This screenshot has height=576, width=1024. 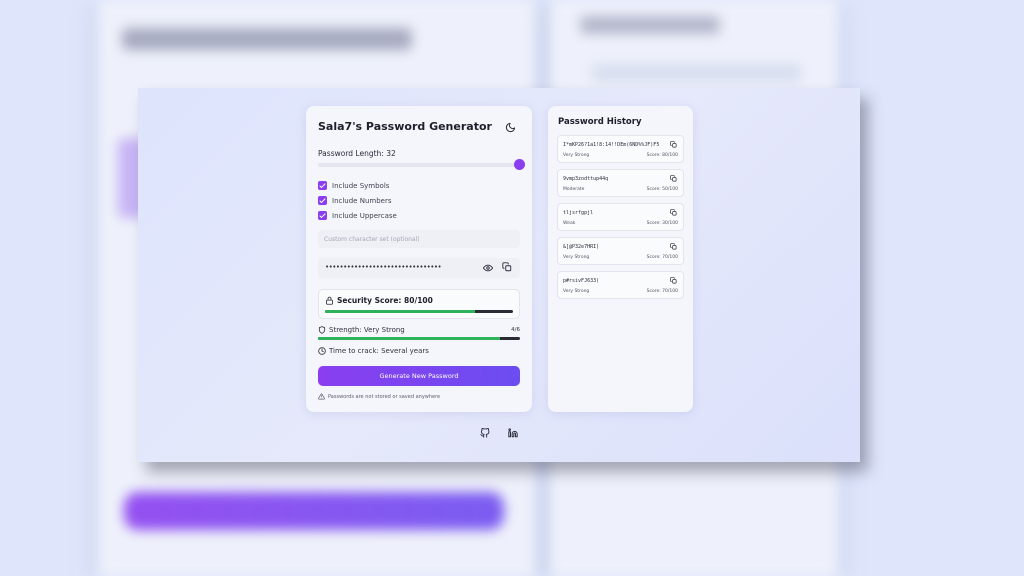 I want to click on moon-icon, so click(x=510, y=127).